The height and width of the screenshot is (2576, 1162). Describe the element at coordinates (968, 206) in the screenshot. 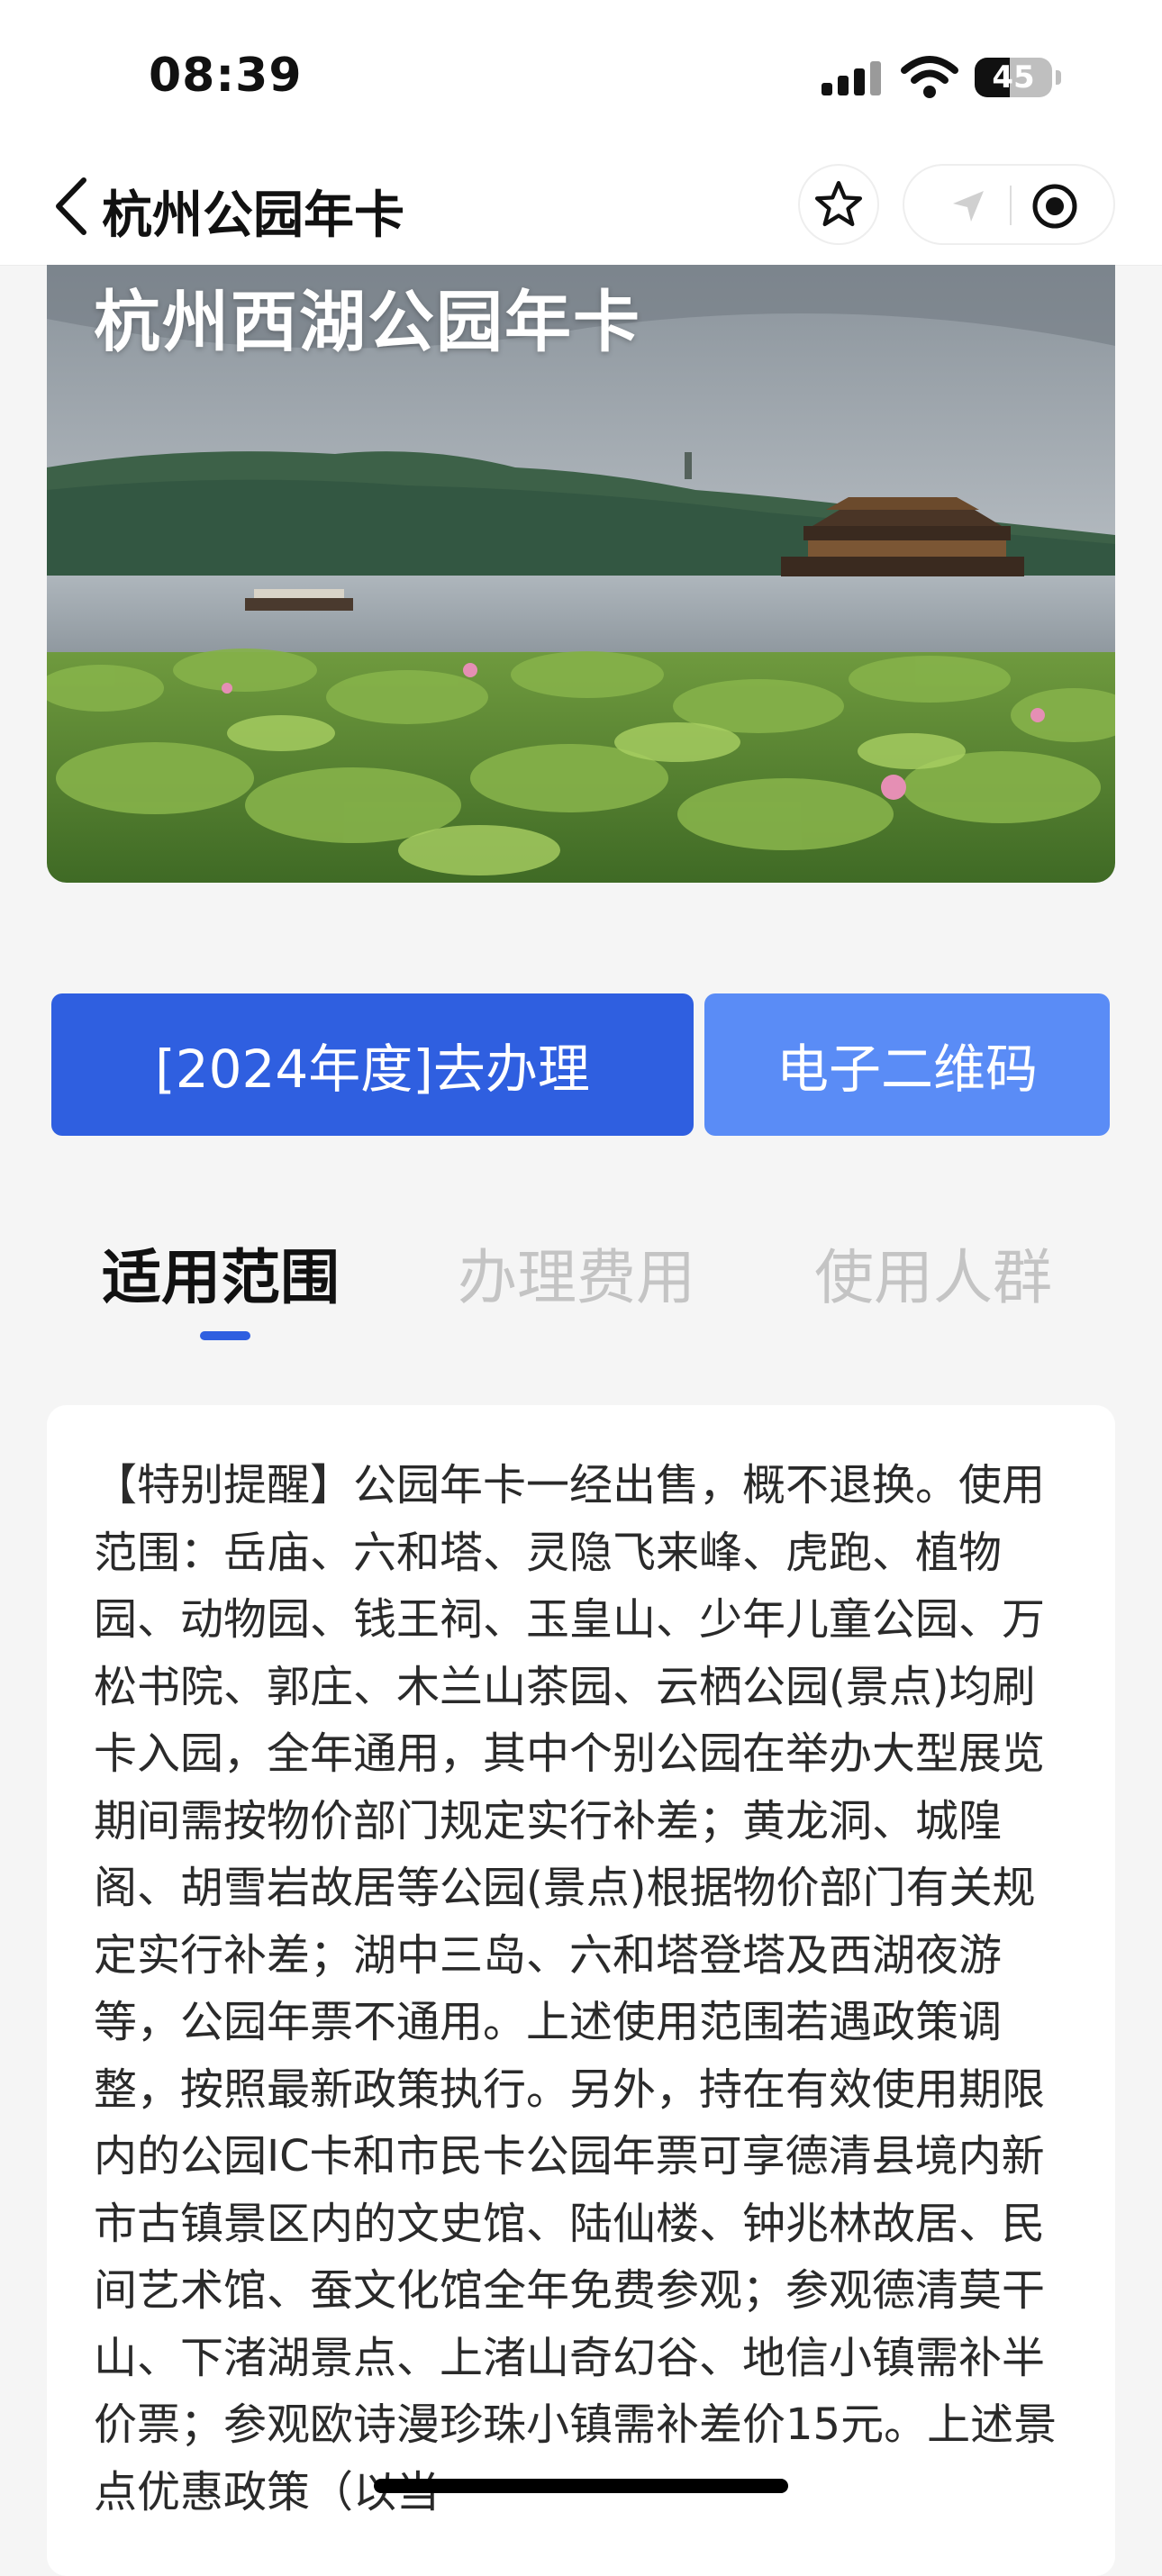

I see `location-arrow-icon` at that location.